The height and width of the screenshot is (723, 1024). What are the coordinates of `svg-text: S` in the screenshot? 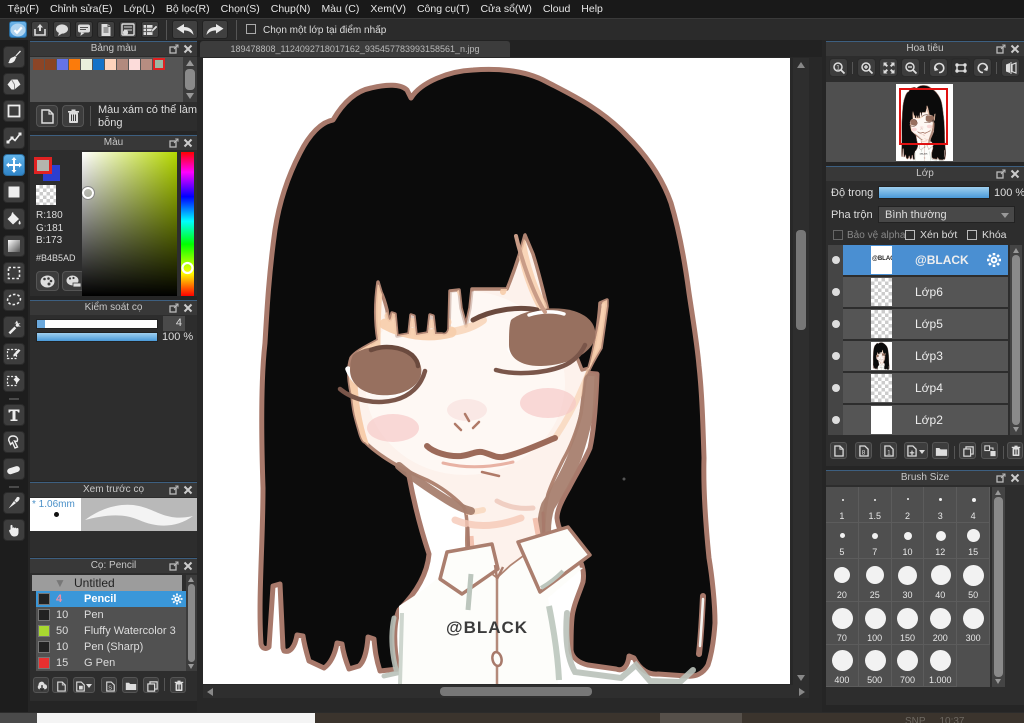 It's located at (110, 688).